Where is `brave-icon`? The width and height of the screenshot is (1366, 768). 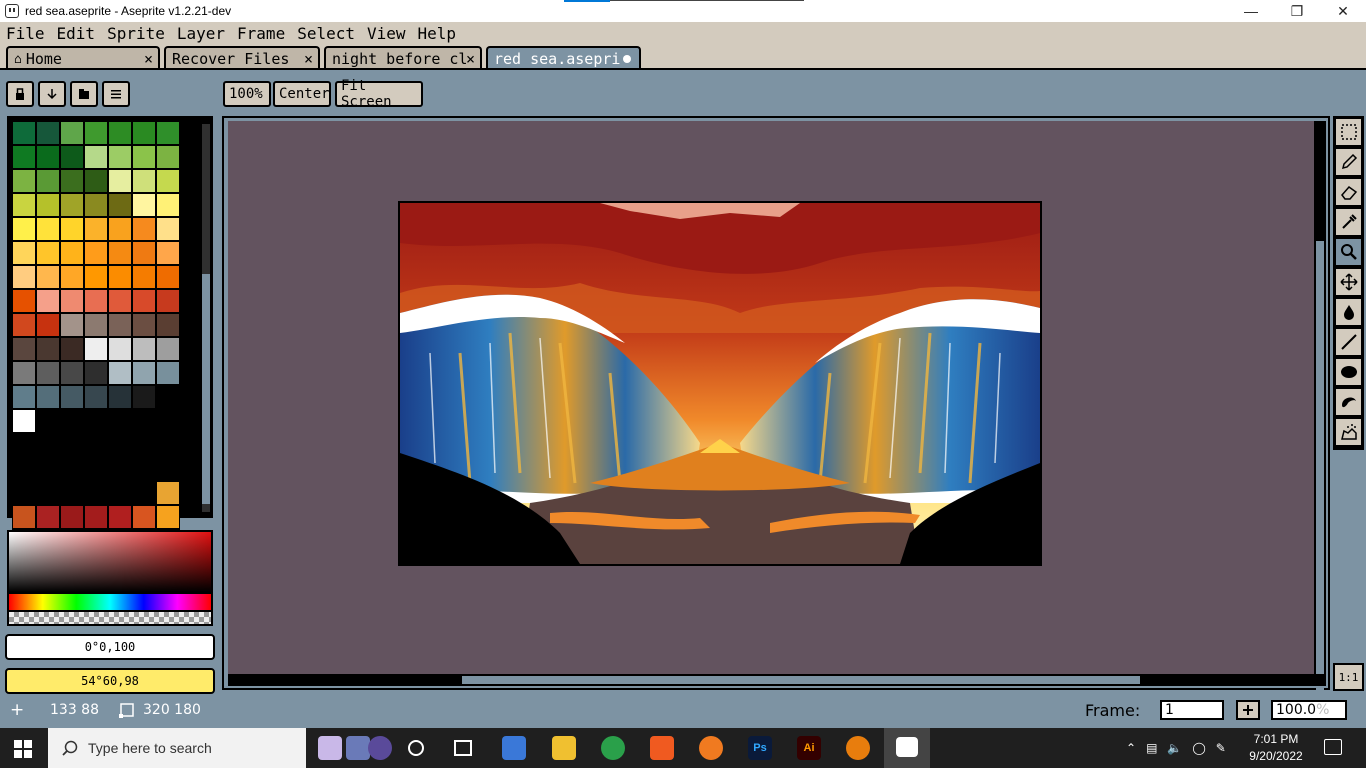 brave-icon is located at coordinates (662, 748).